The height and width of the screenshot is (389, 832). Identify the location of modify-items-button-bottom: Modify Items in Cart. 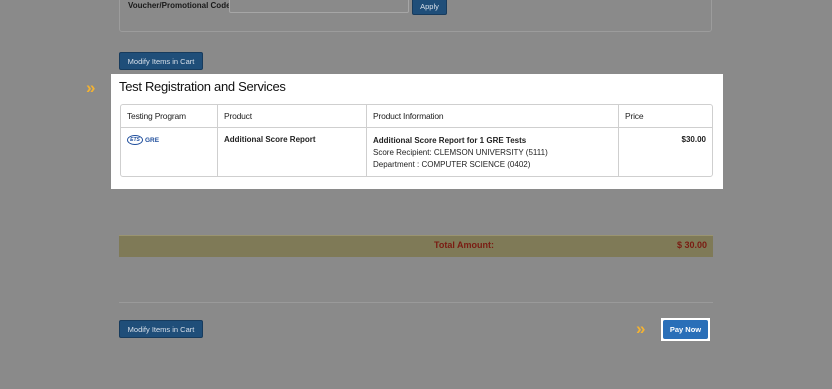
(161, 329).